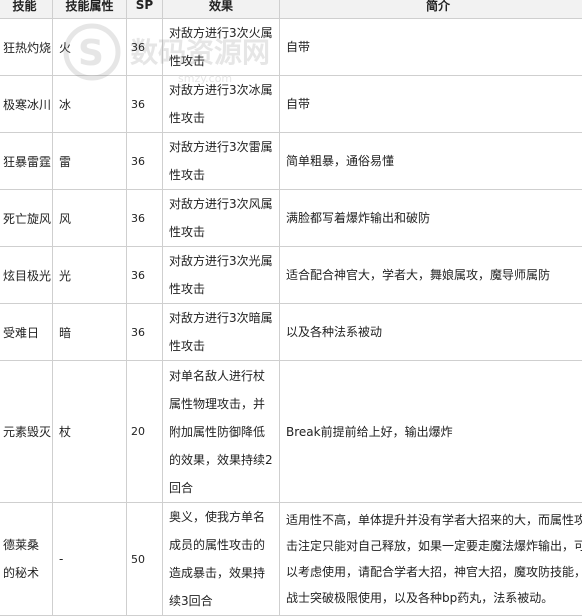  I want to click on skill-name: 受难日, so click(26, 332).